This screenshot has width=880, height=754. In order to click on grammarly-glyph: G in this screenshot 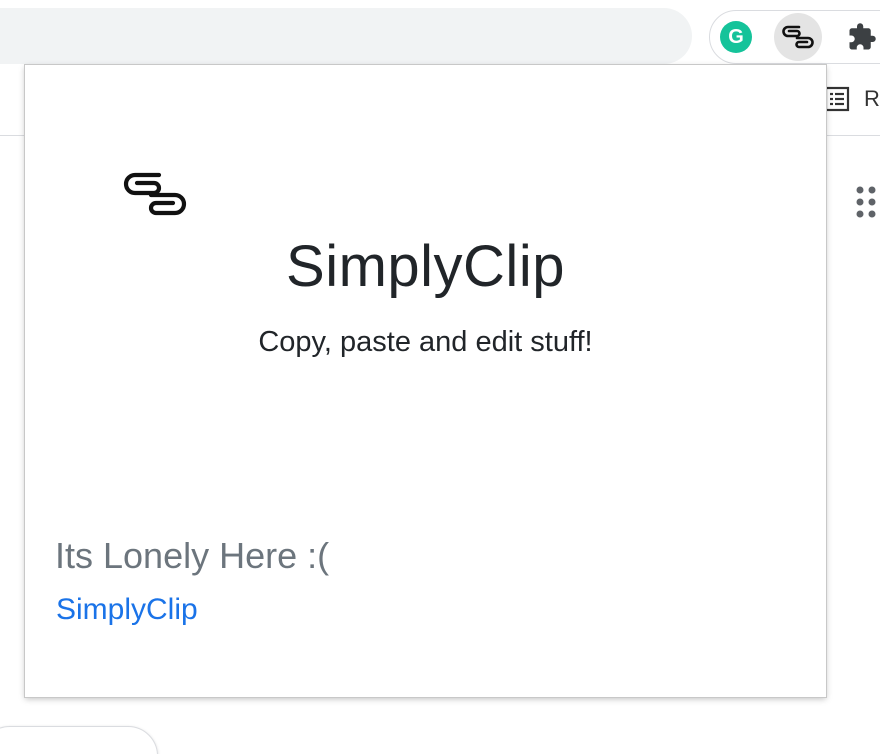, I will do `click(736, 36)`.